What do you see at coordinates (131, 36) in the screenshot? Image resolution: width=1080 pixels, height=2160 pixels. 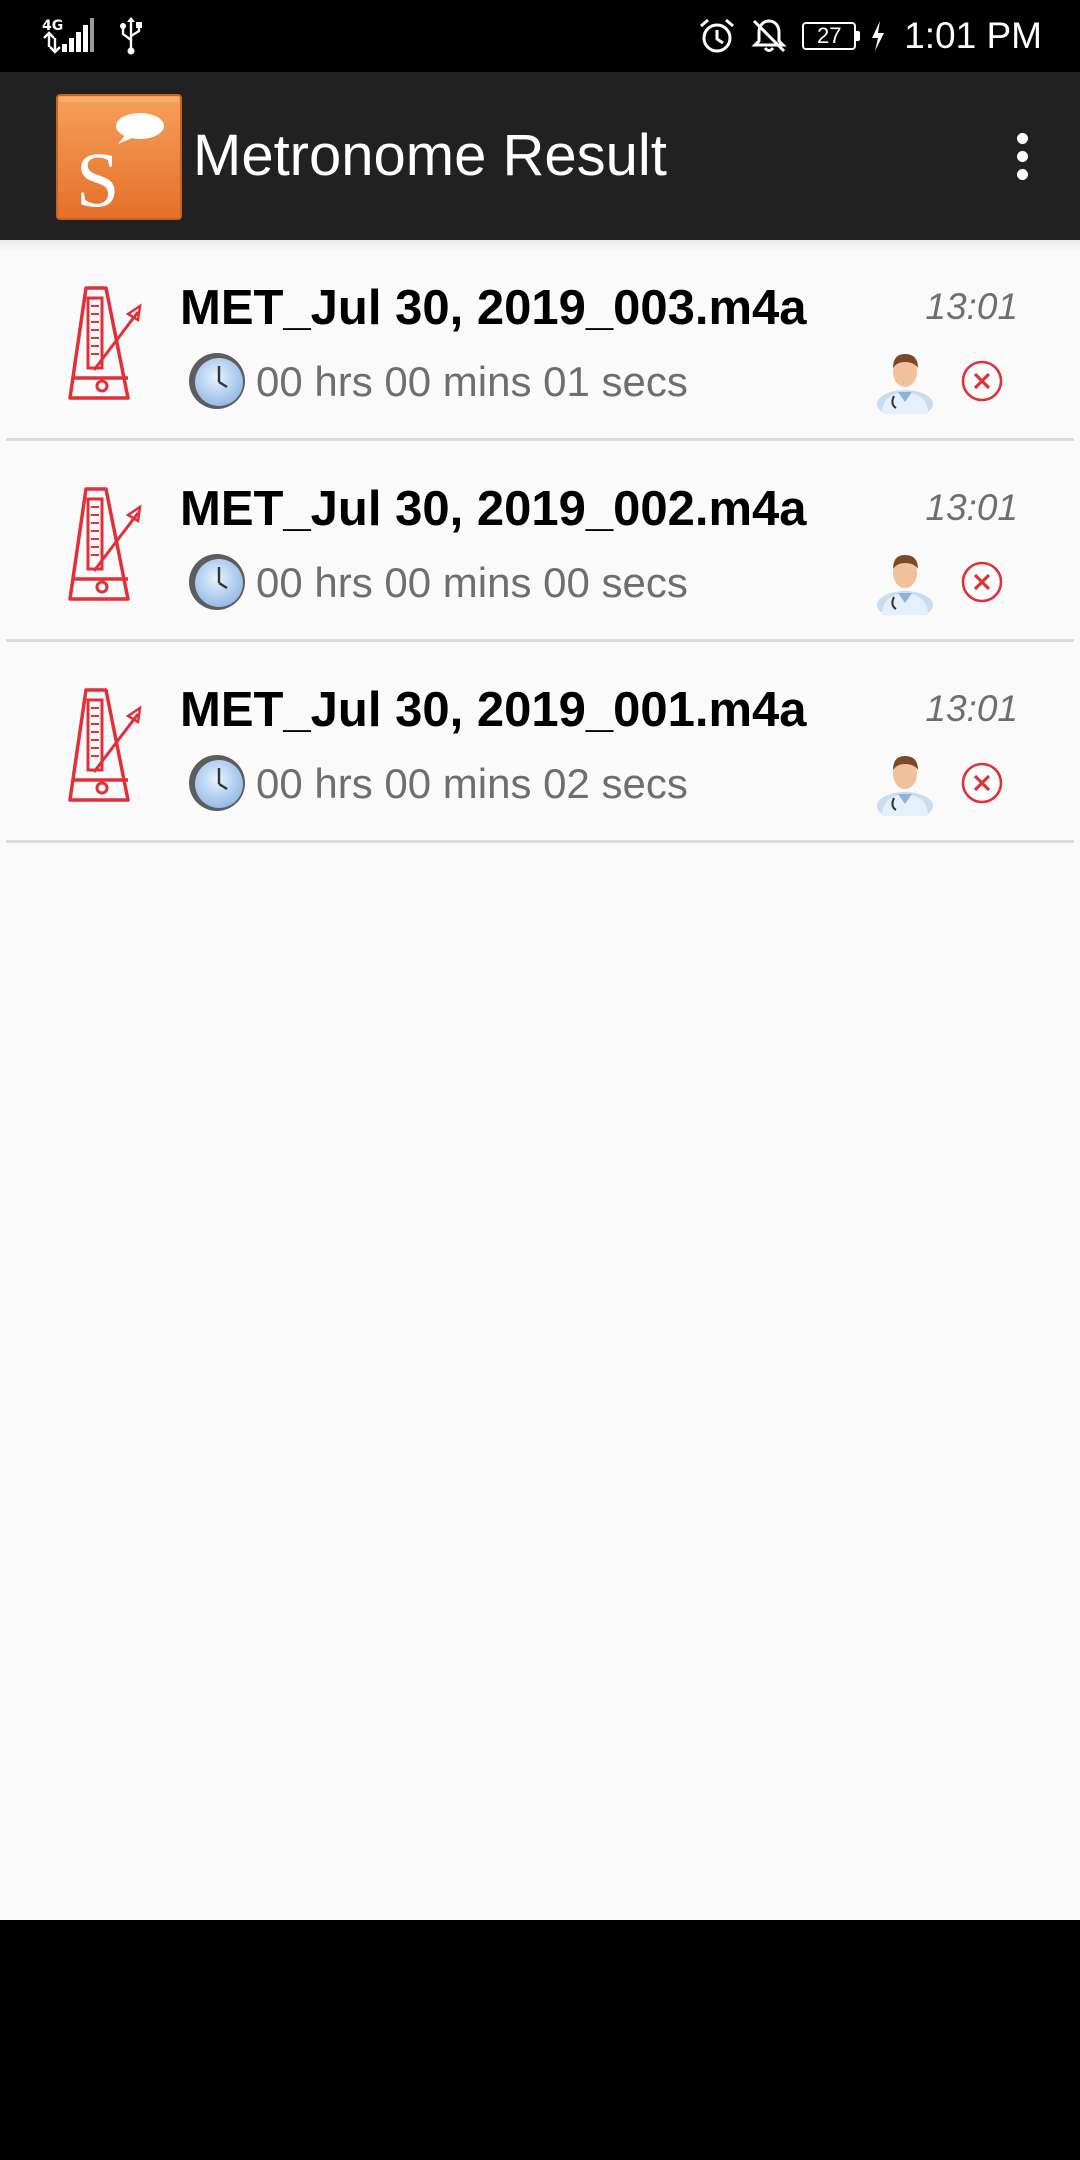 I see `usb-icon` at bounding box center [131, 36].